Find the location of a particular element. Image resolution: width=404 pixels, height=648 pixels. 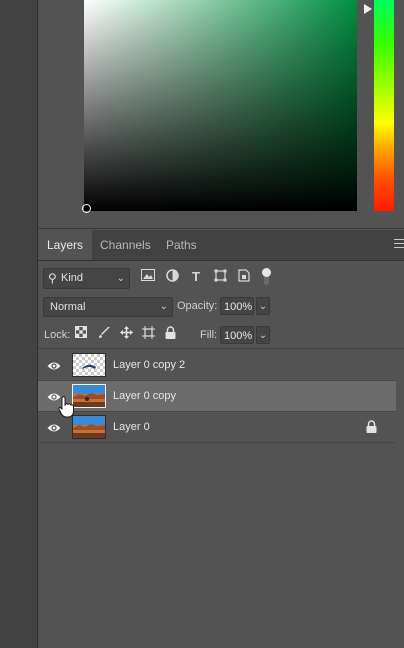

color-picker-cursor is located at coordinates (86, 208).